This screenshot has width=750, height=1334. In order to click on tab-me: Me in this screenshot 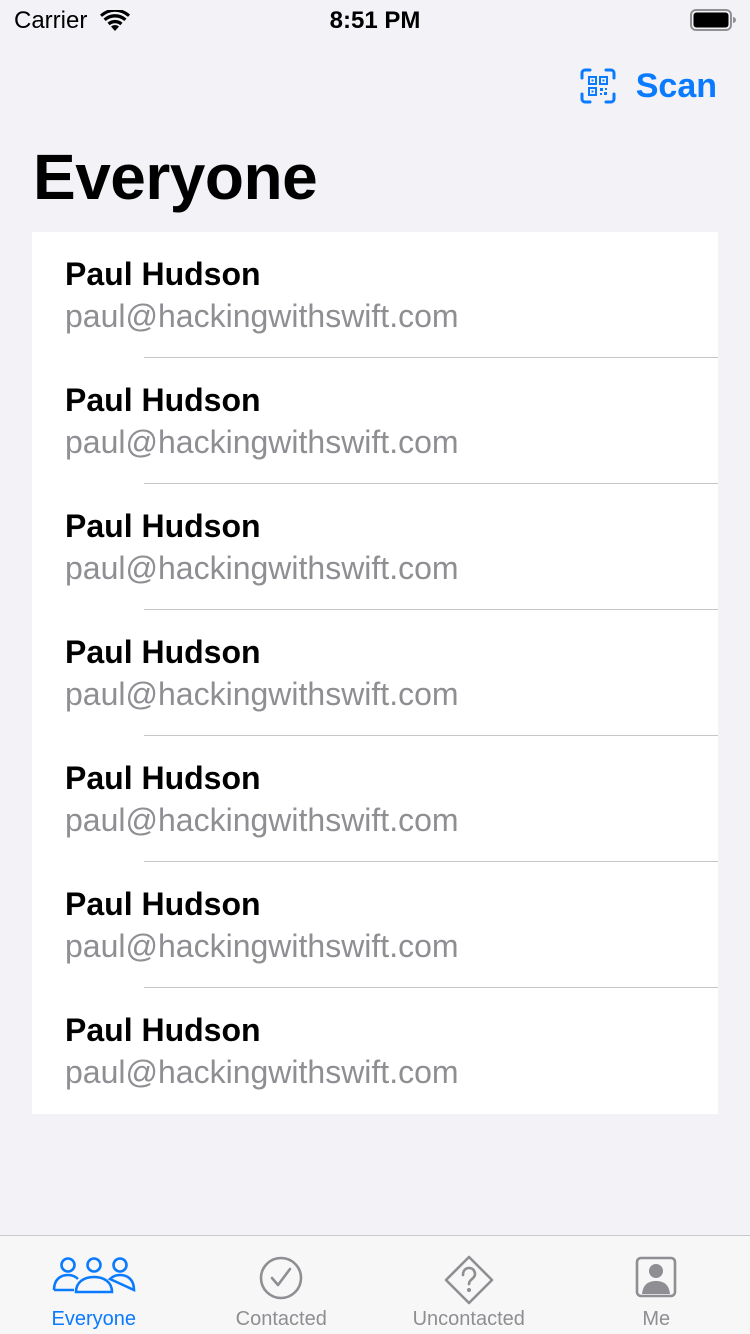, I will do `click(656, 1285)`.